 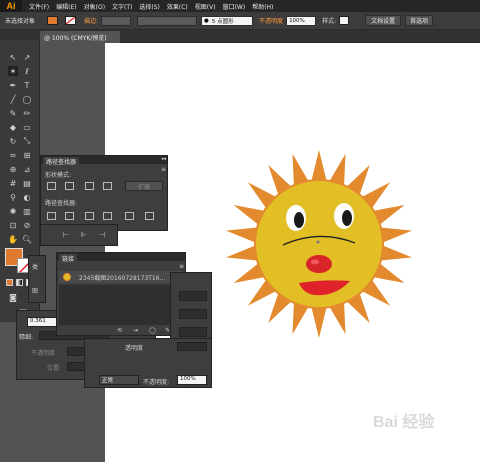 I want to click on menu-window: 窗口(W), so click(x=234, y=6).